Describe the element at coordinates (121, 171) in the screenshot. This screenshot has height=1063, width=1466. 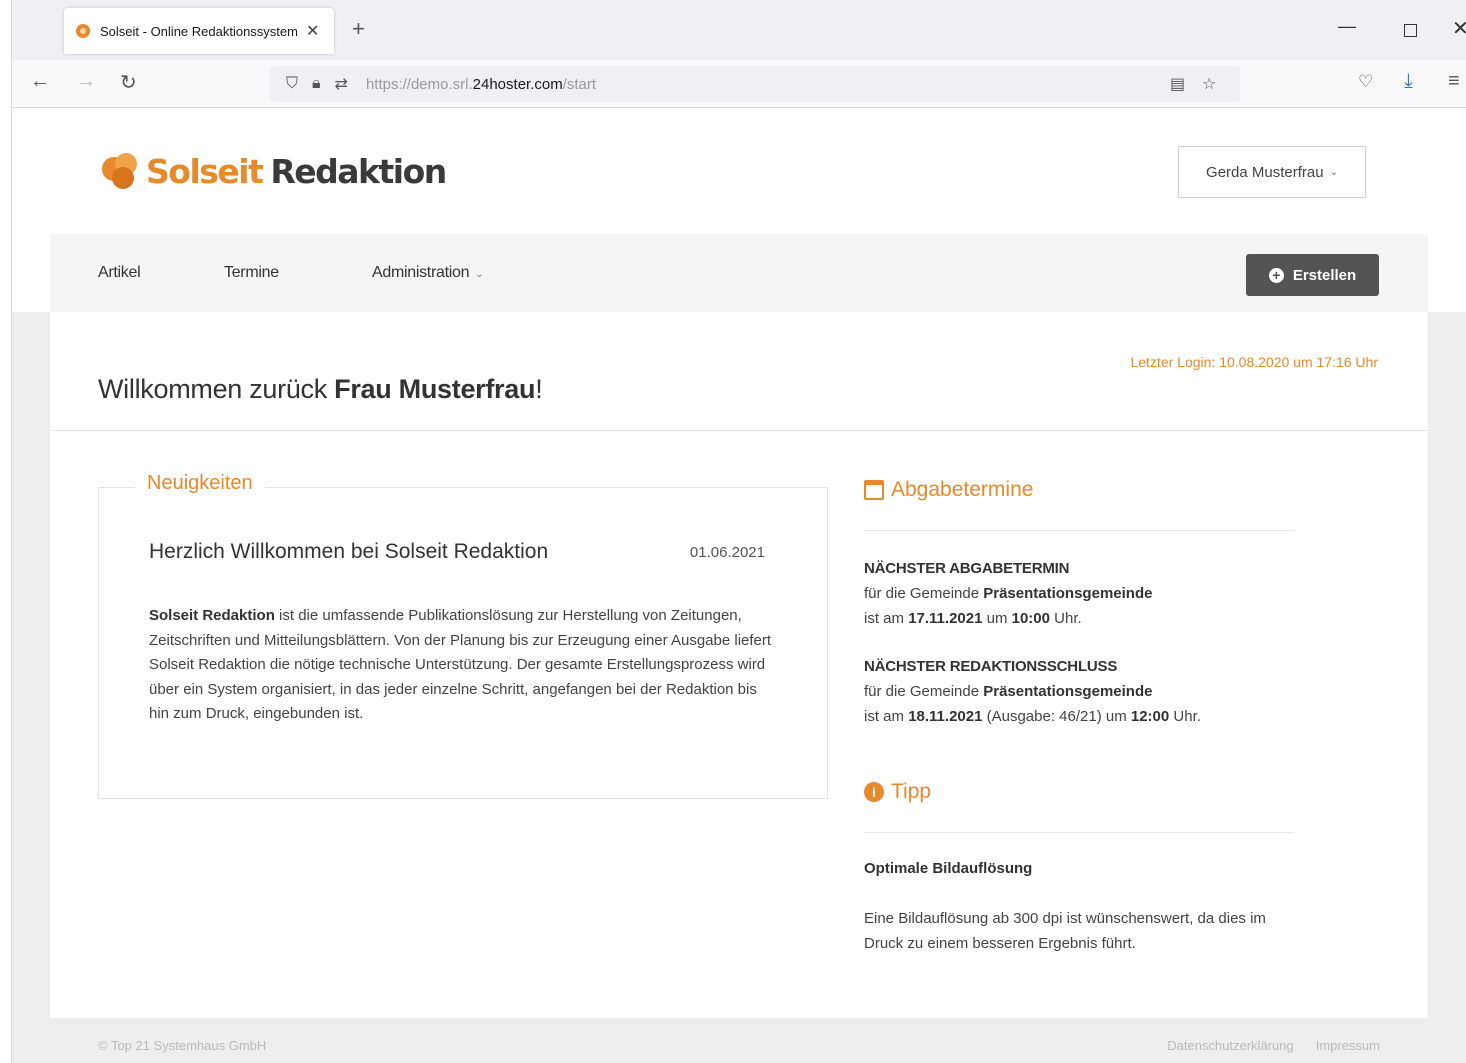
I see `logo-mark-icon` at that location.